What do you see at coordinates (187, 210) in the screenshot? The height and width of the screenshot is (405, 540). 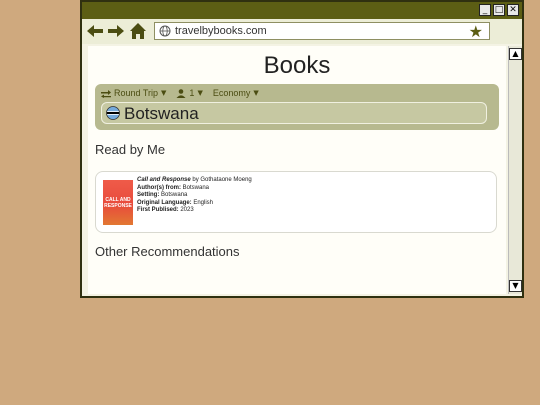 I see `published-value: 2023` at bounding box center [187, 210].